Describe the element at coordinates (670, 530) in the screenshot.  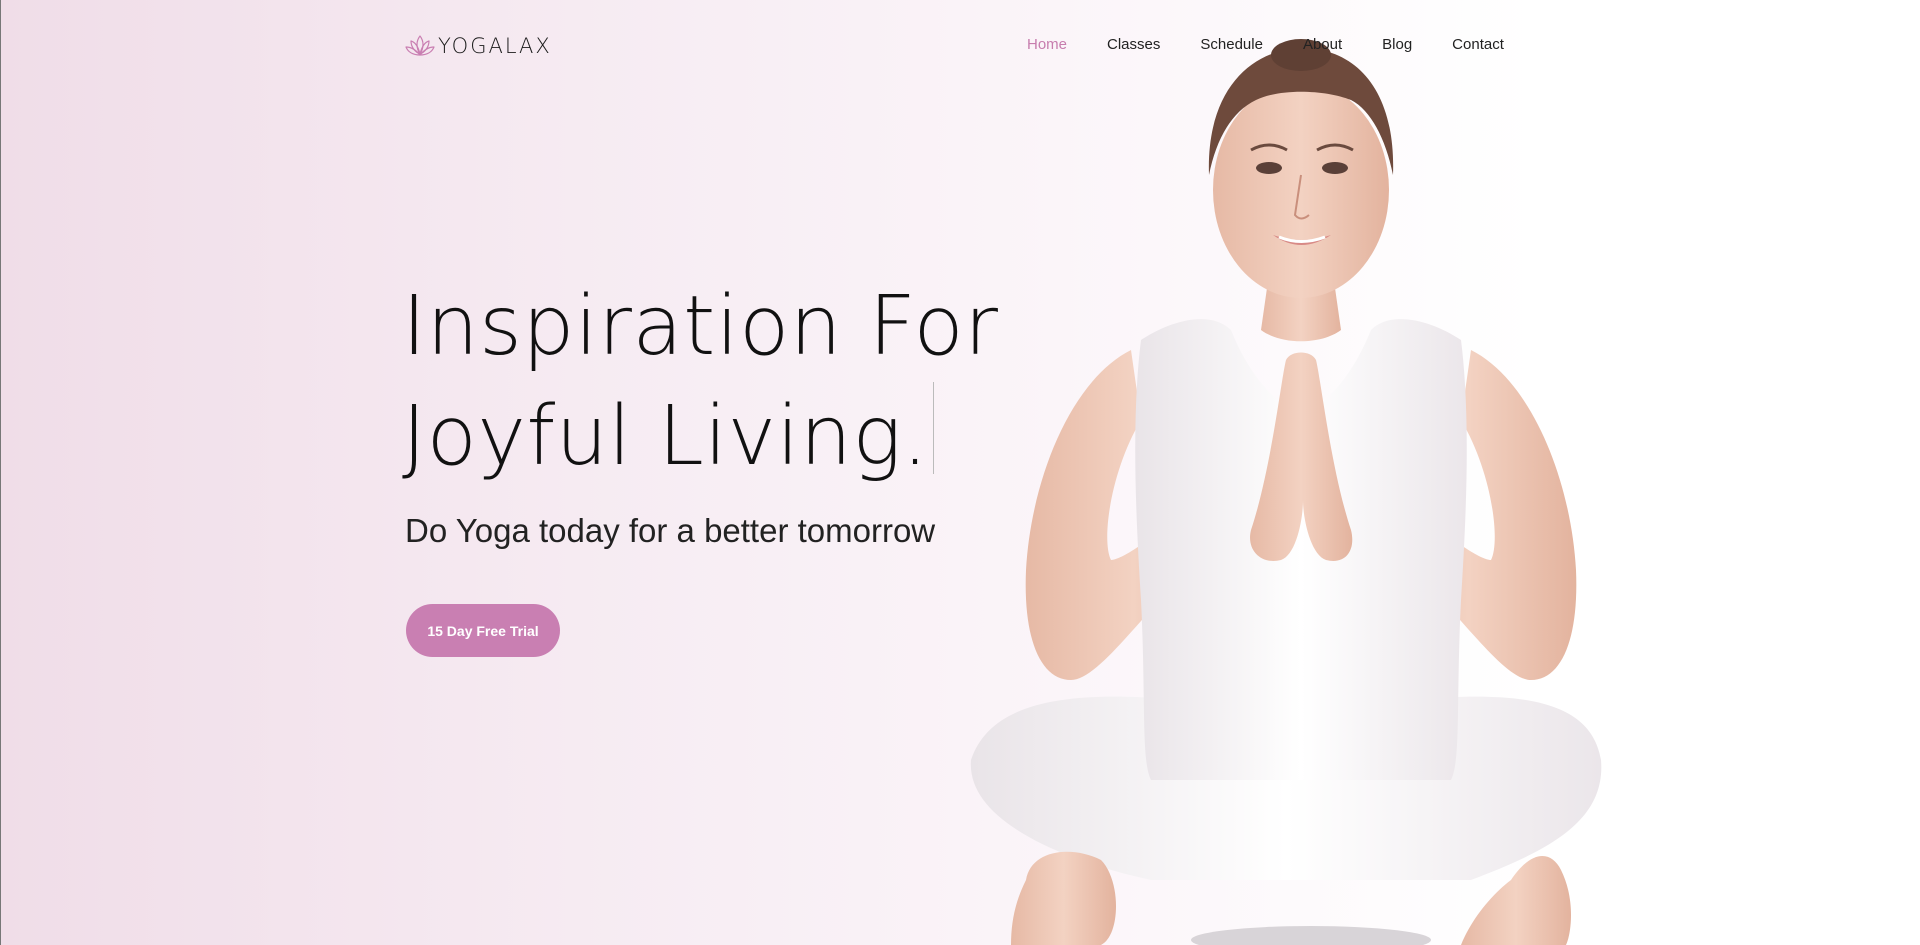
I see `hero-subtitle: Do Yoga today for a better tomorrow` at that location.